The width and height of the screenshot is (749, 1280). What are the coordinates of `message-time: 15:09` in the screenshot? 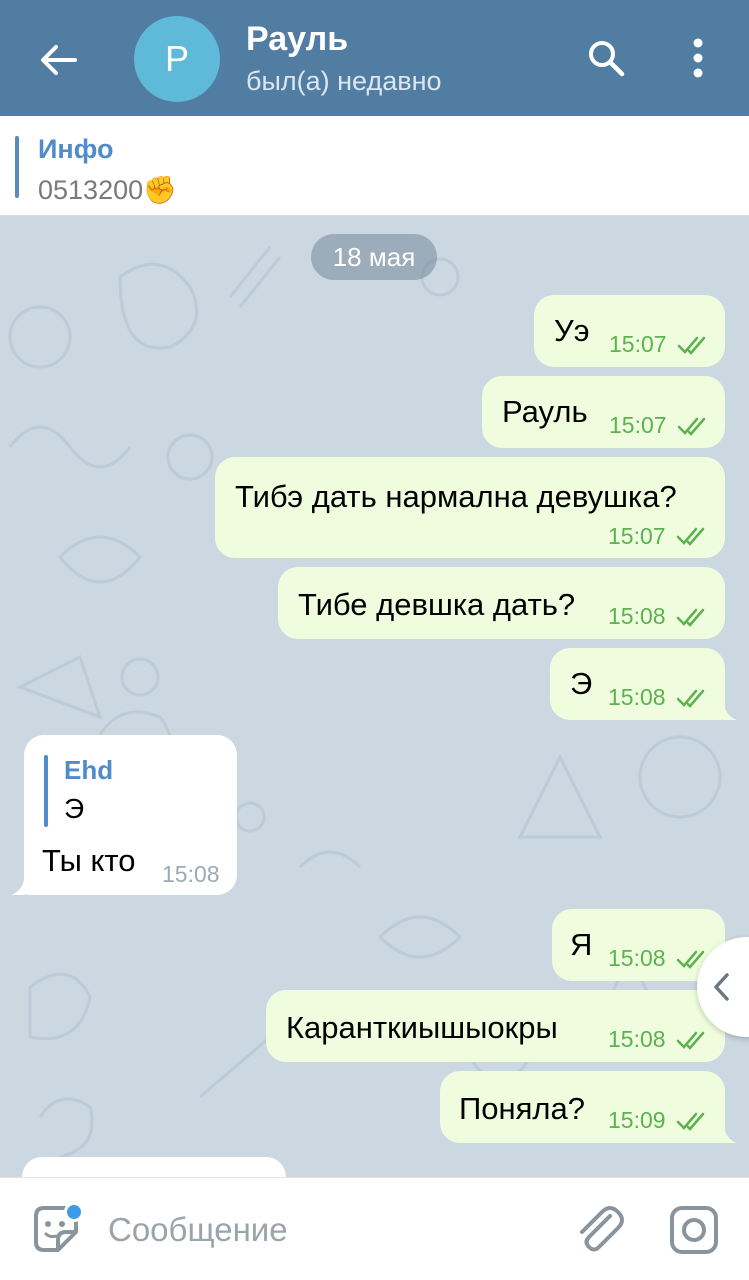 It's located at (637, 1120).